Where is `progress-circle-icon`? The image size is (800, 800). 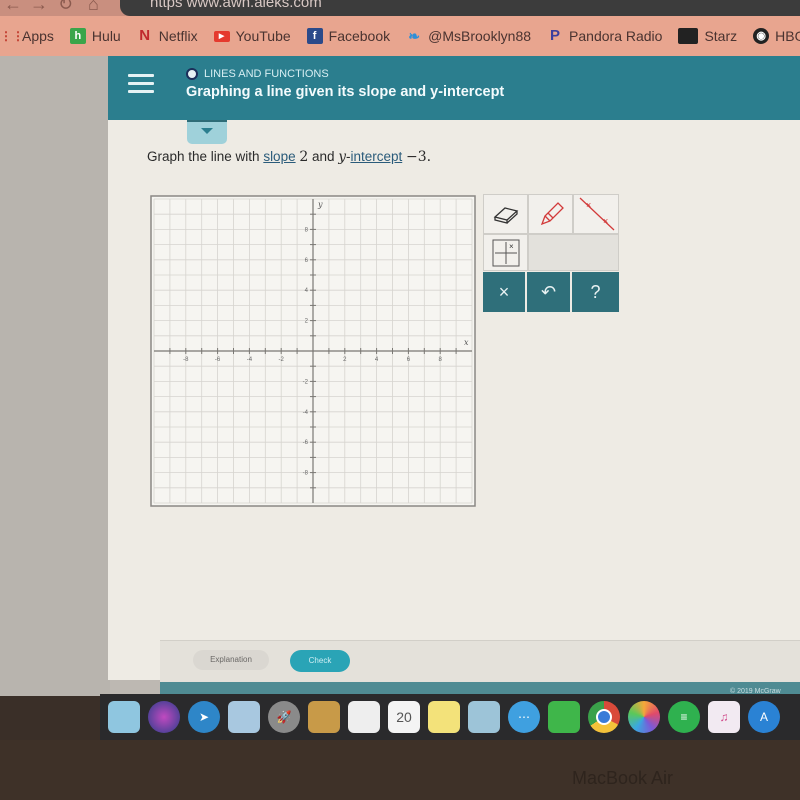
progress-circle-icon is located at coordinates (192, 74).